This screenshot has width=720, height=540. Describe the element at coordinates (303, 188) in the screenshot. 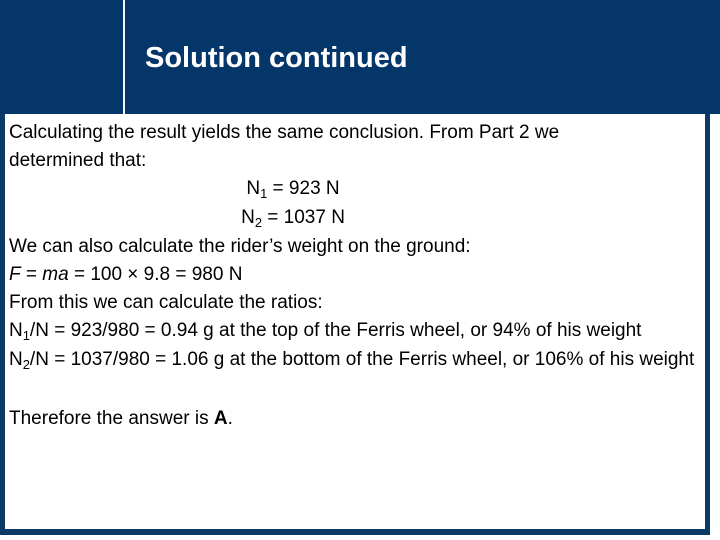

I see `equation-n1-value: = 923 N` at that location.